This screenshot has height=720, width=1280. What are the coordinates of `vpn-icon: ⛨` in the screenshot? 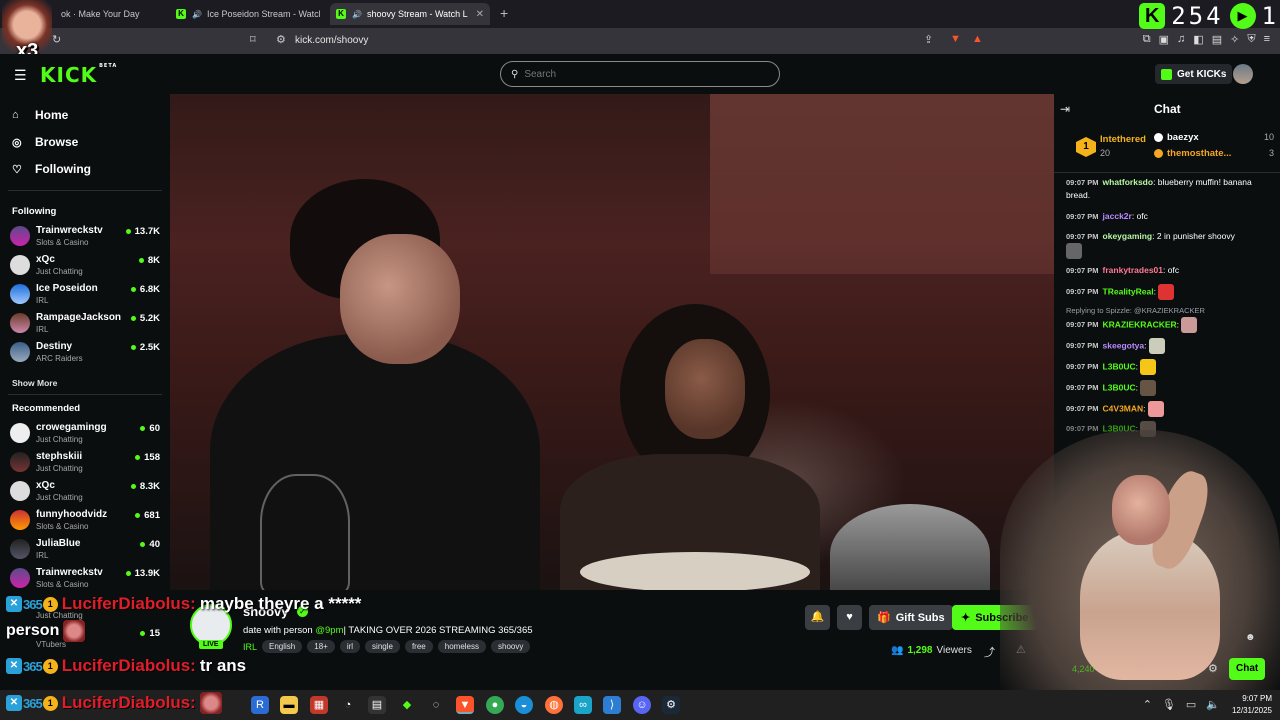 It's located at (1251, 39).